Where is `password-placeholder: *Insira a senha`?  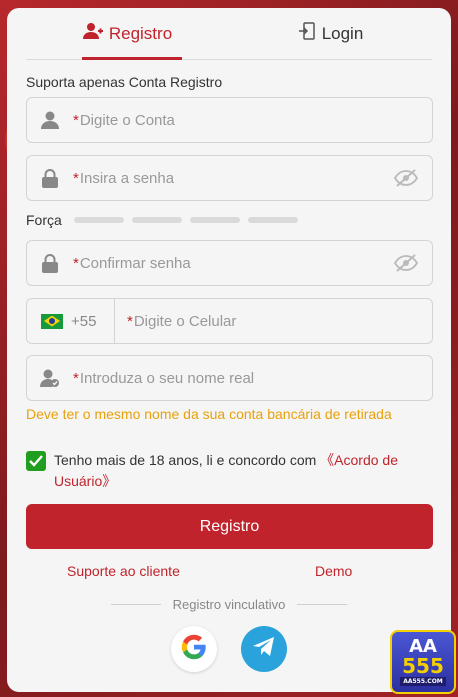 password-placeholder: *Insira a senha is located at coordinates (124, 178).